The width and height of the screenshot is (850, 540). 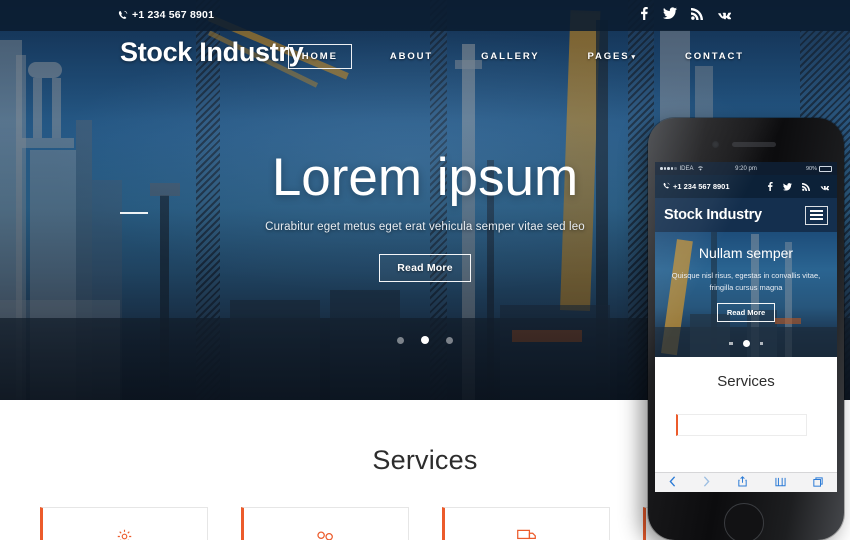 What do you see at coordinates (701, 186) in the screenshot?
I see `phone-header-phone-label: +1 234 567 8901` at bounding box center [701, 186].